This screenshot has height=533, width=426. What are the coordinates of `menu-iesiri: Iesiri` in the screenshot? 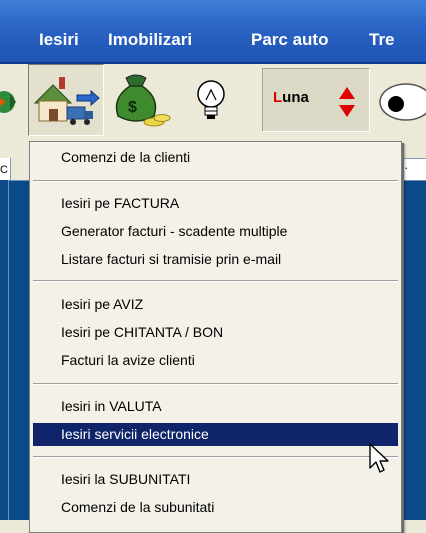 It's located at (59, 40).